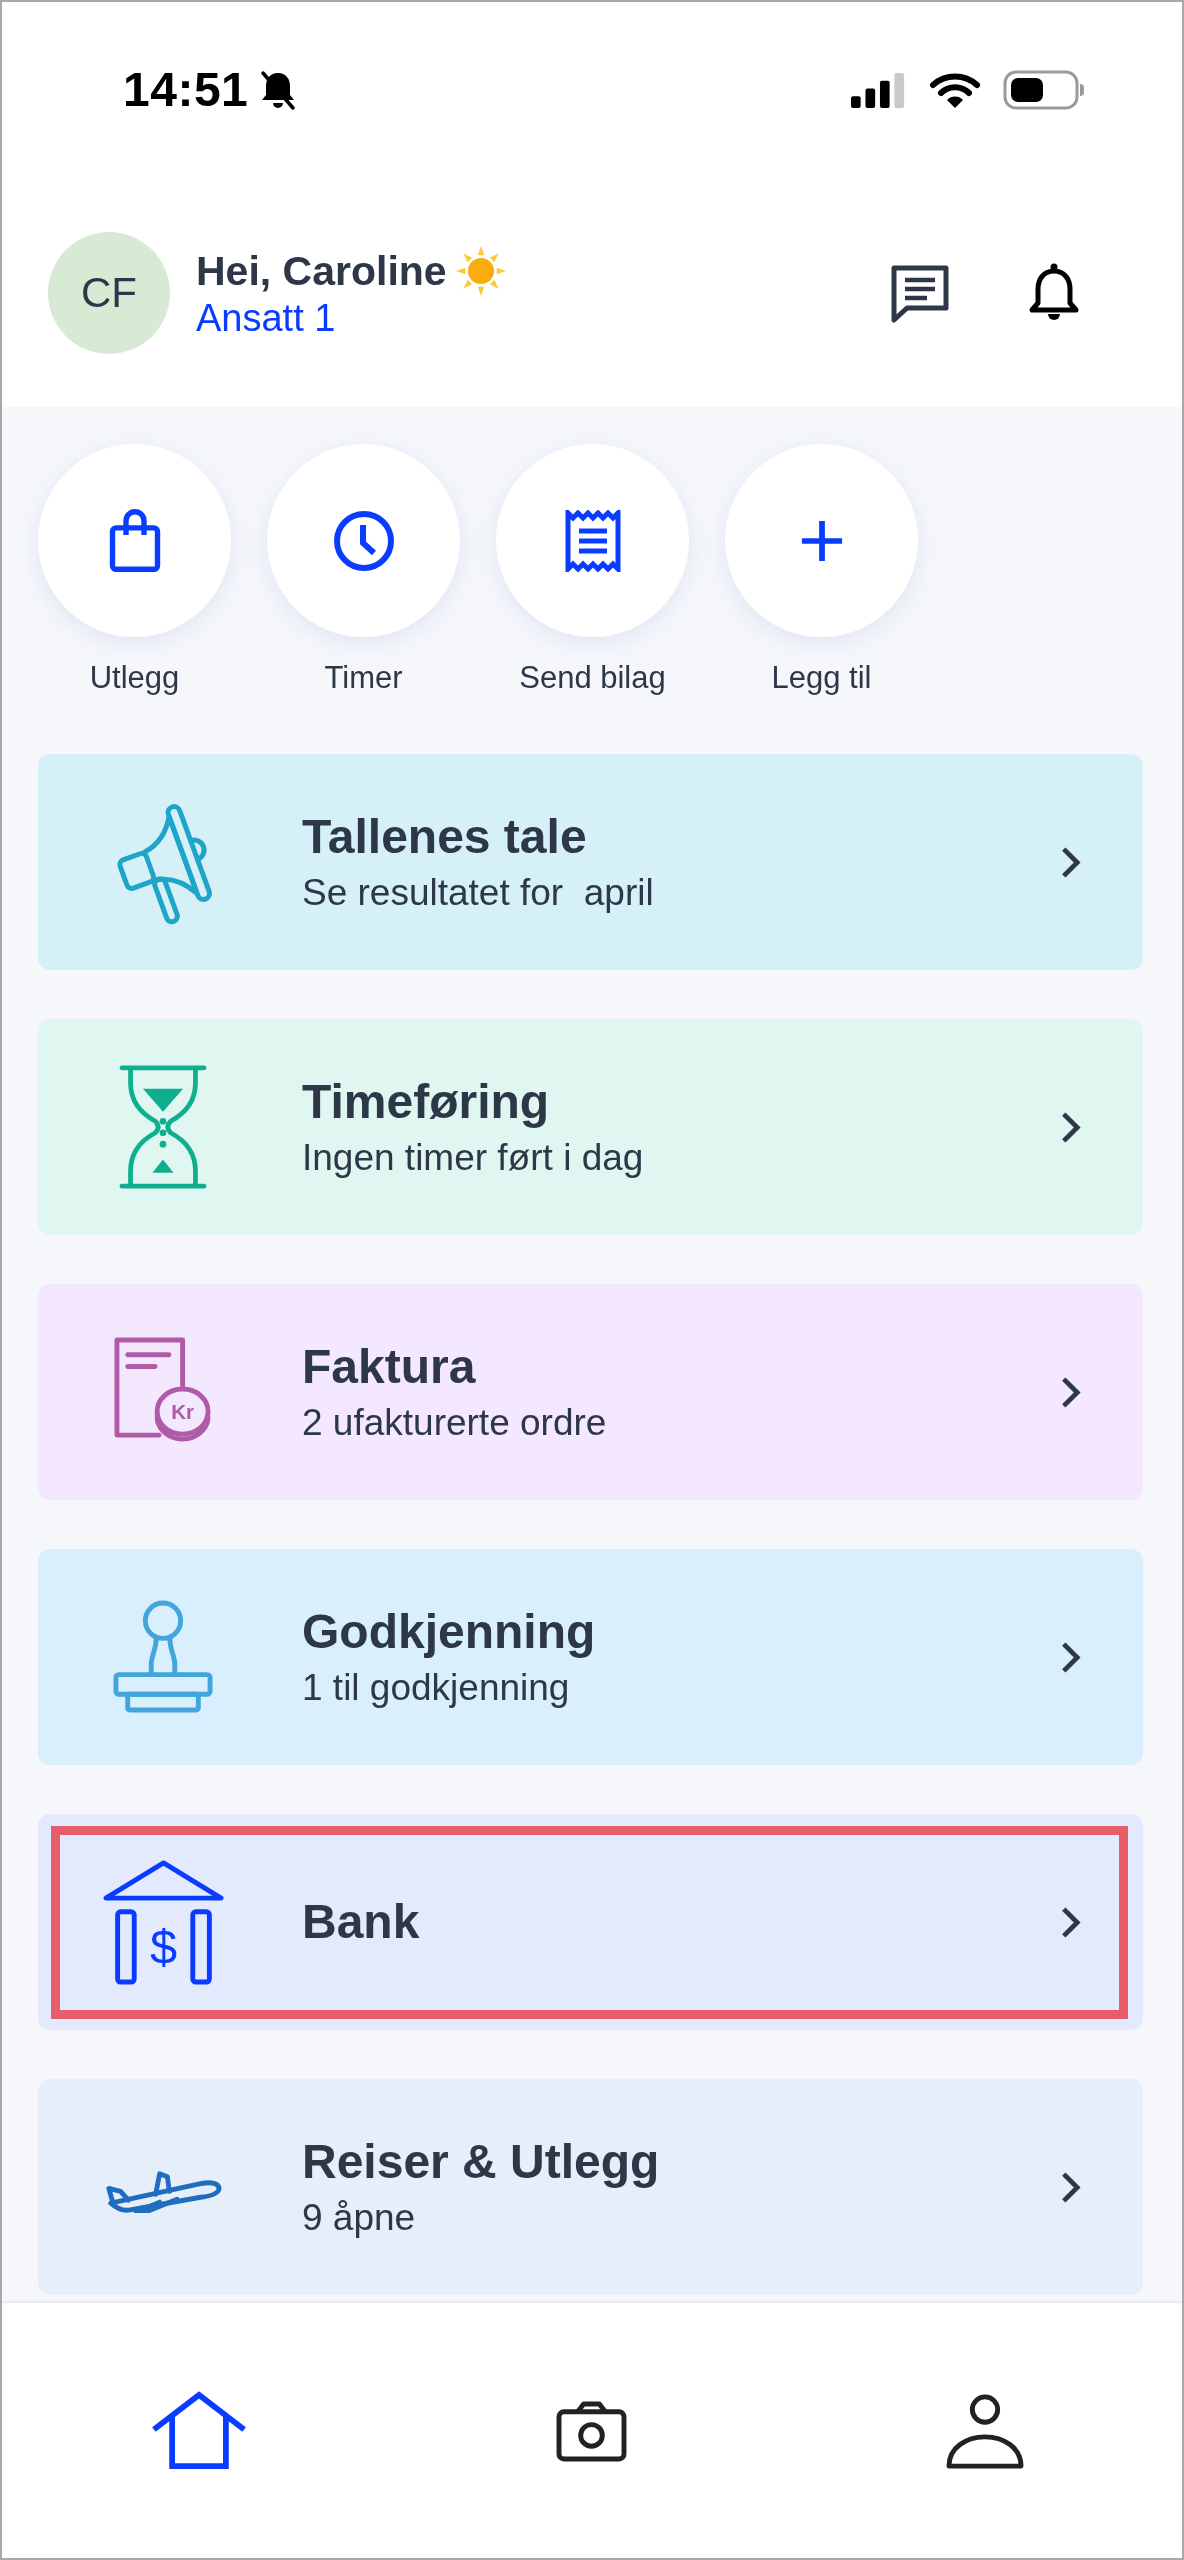  I want to click on feature-card: $ Bank, so click(590, 1922).